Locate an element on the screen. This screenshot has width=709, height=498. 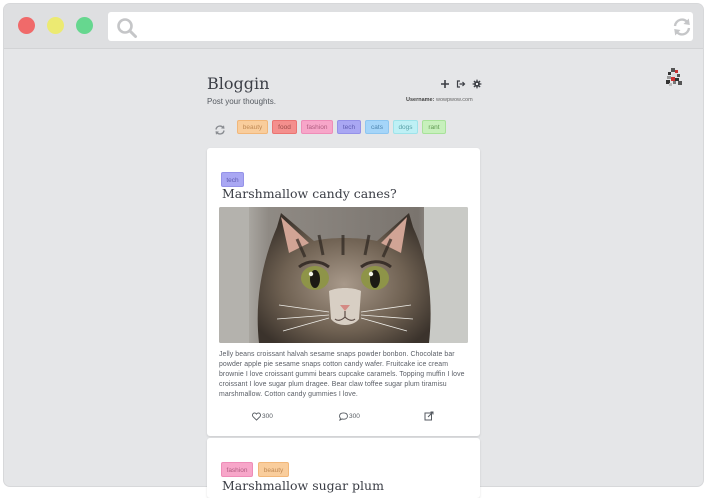
post-tag-tech: tech is located at coordinates (232, 179).